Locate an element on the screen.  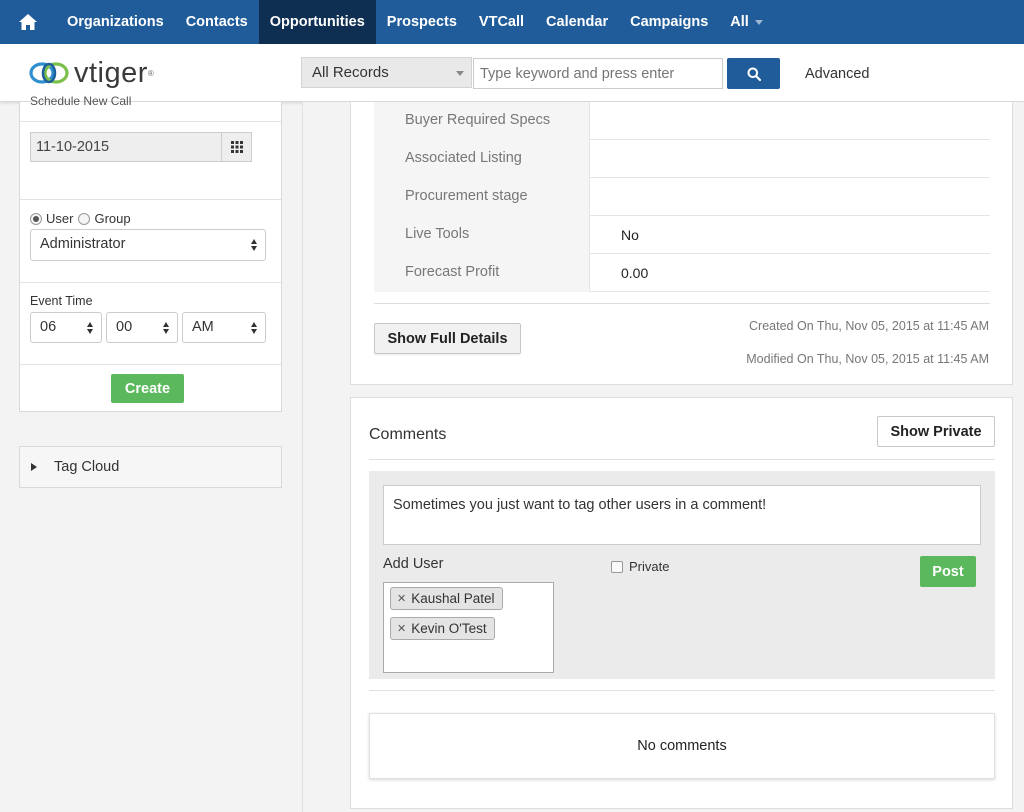
nav-all-menu: All is located at coordinates (746, 22).